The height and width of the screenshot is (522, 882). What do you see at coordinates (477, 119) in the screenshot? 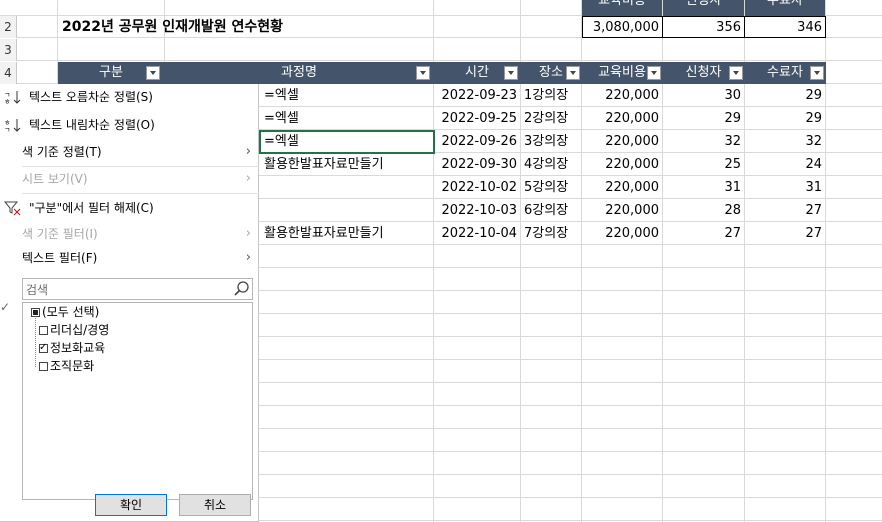
I see `cell-date: 2022-09-25` at bounding box center [477, 119].